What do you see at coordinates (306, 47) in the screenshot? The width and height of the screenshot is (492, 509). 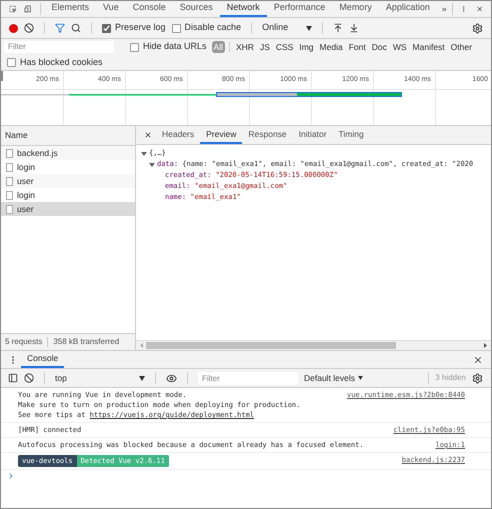 I see `type-filter: Img` at bounding box center [306, 47].